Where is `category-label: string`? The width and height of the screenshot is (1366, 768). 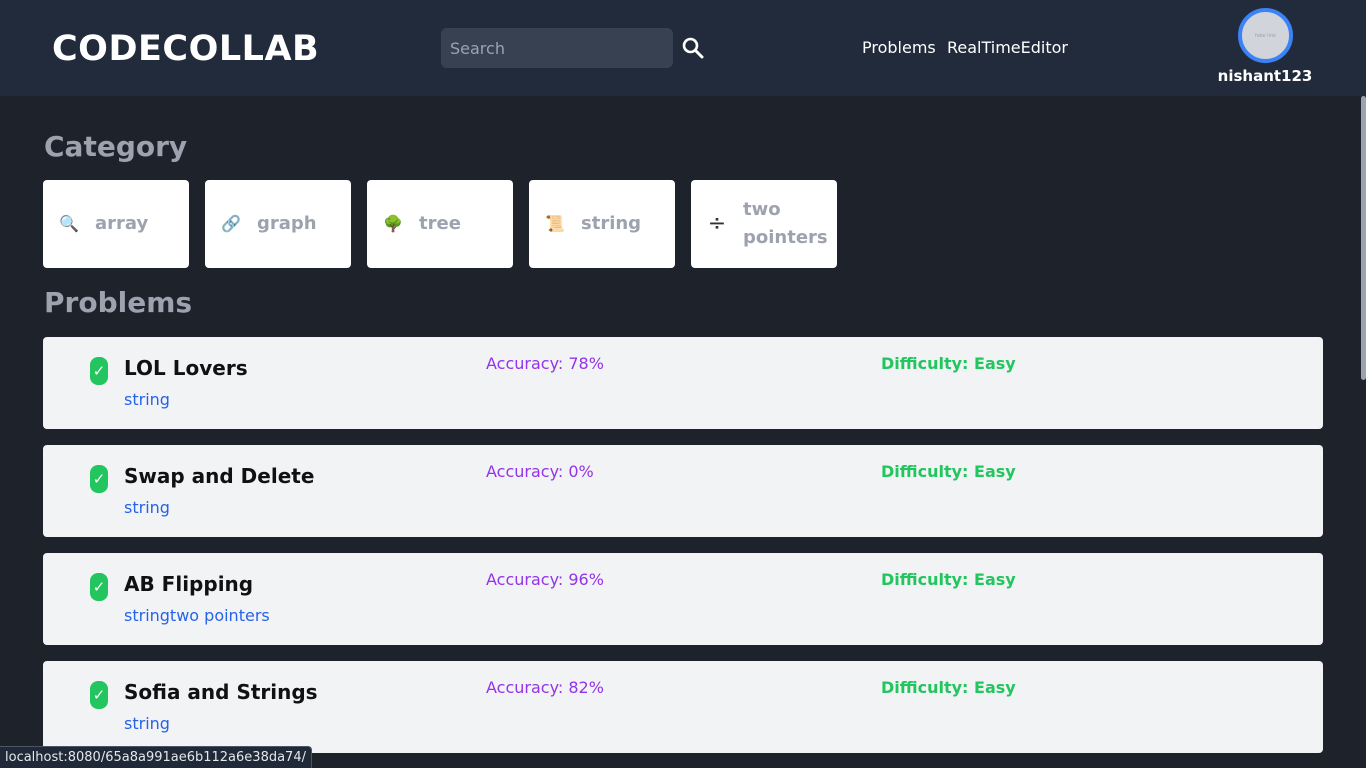 category-label: string is located at coordinates (611, 223).